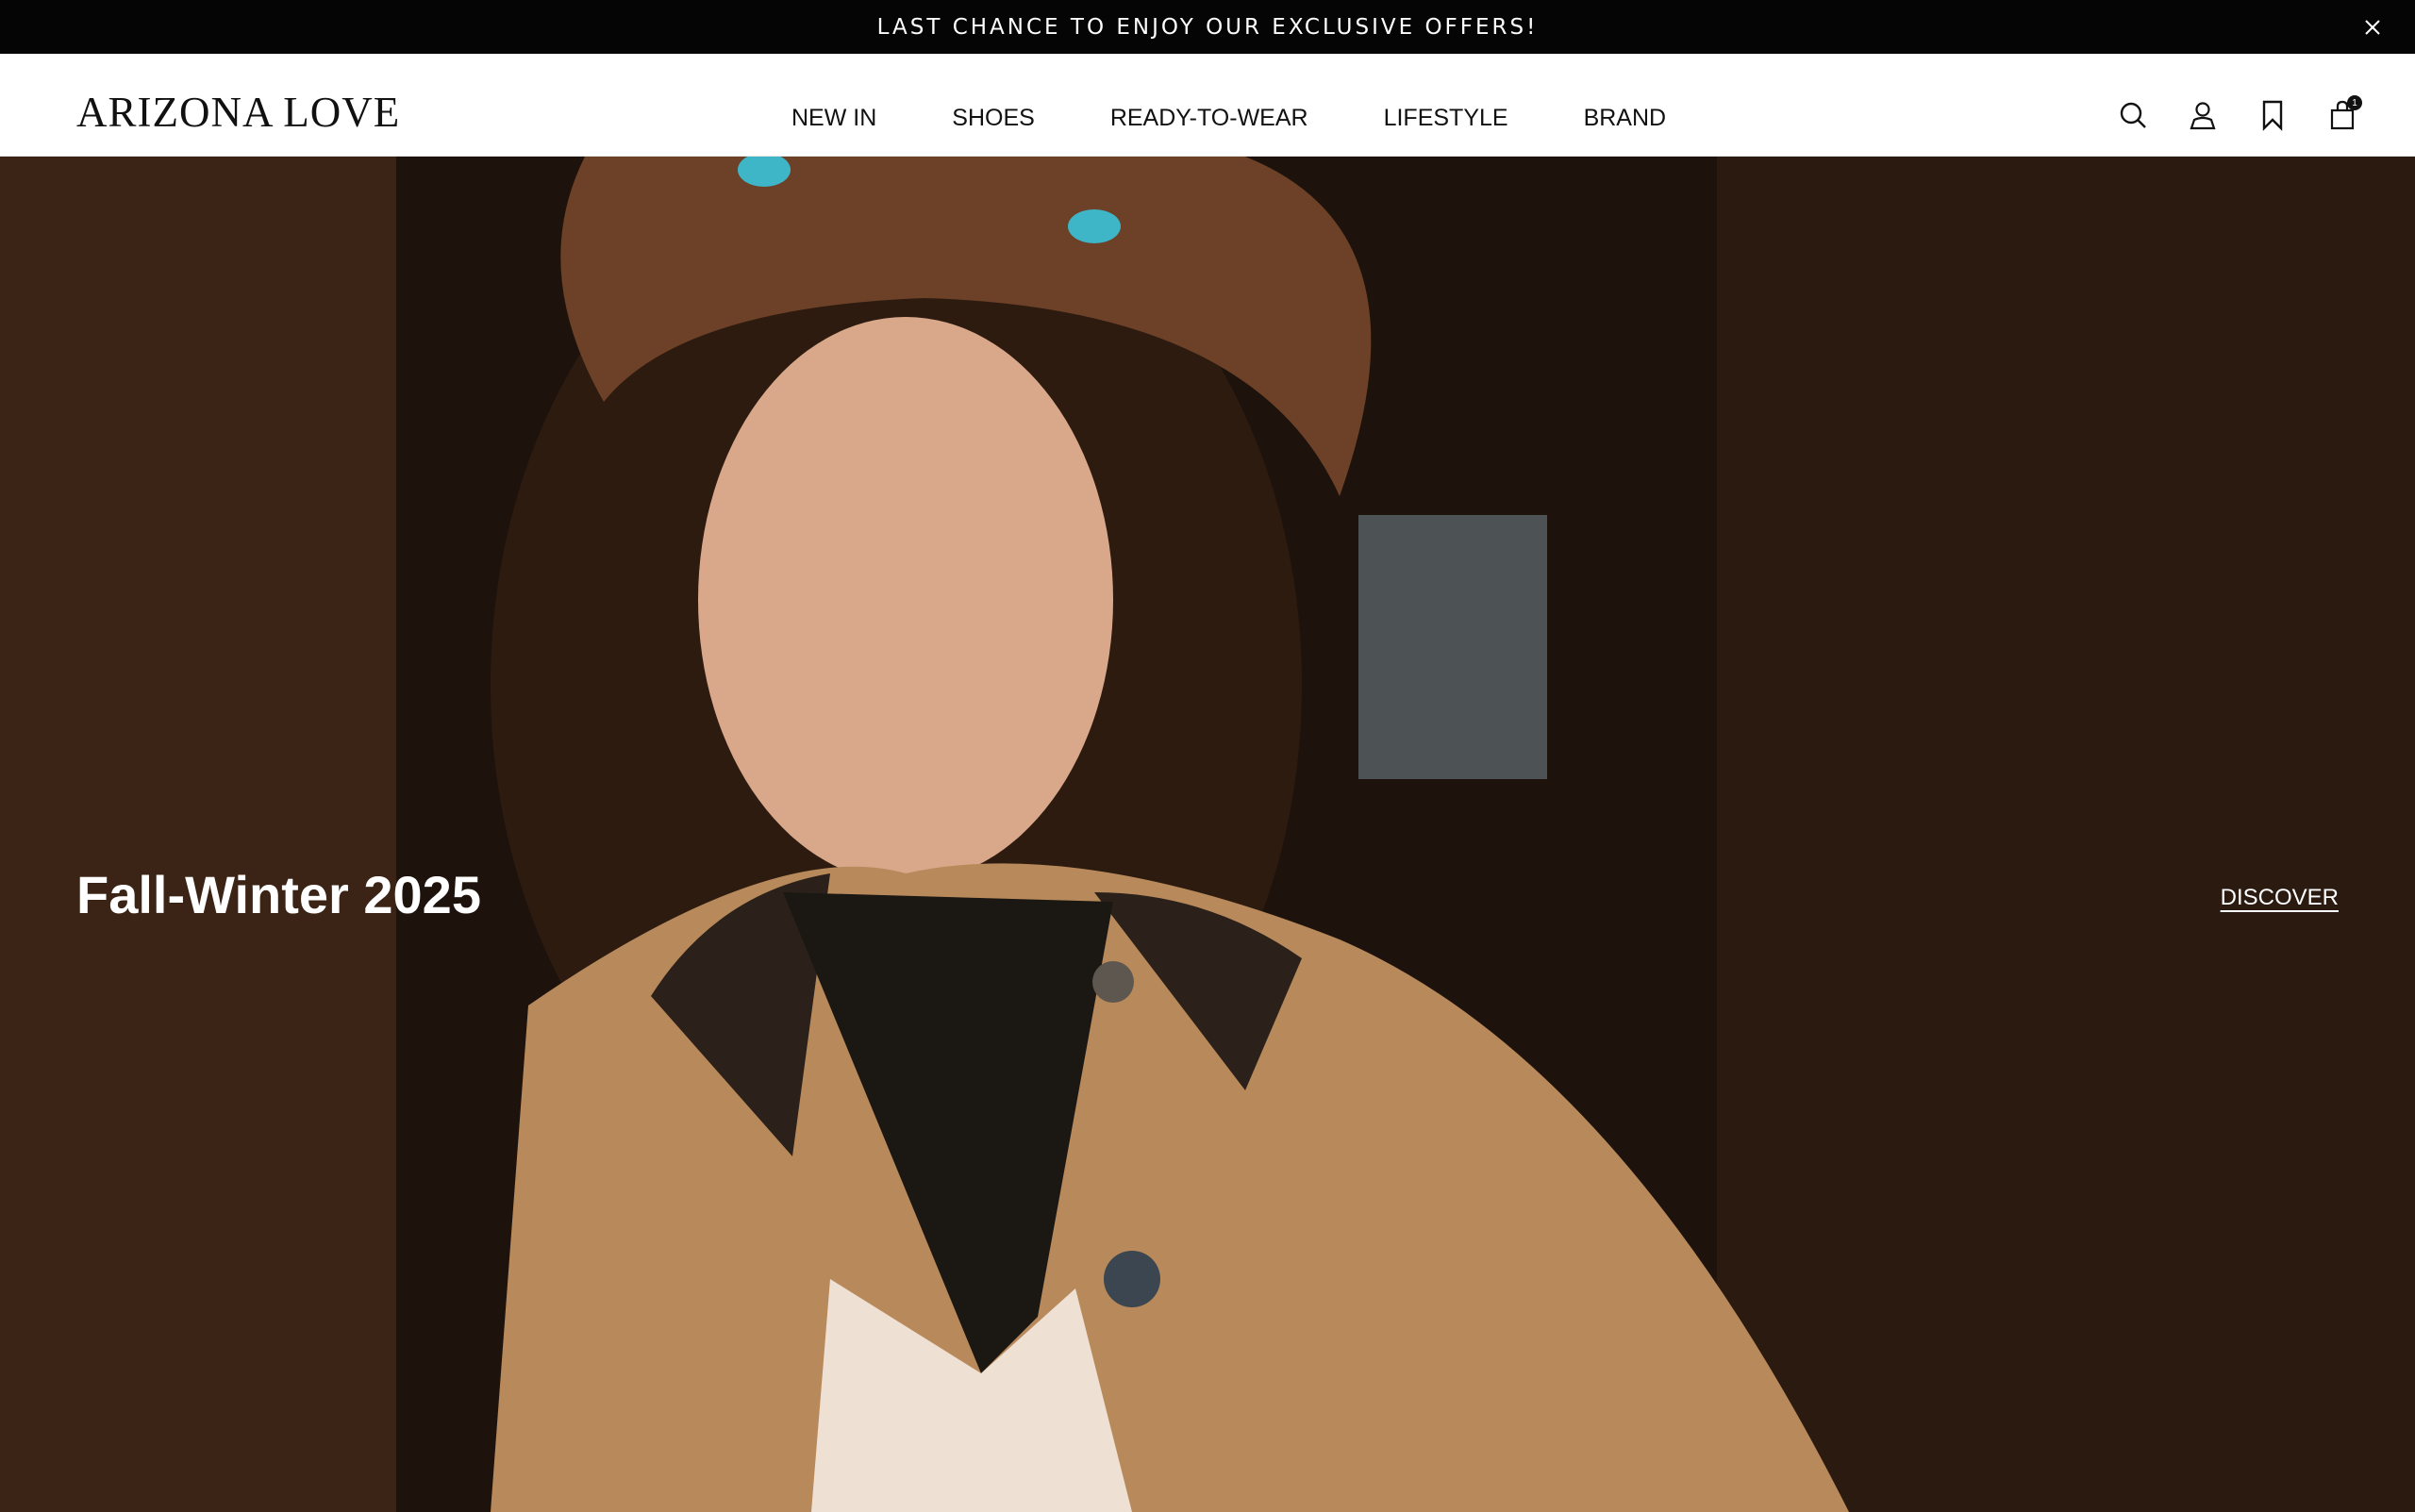 The height and width of the screenshot is (1512, 2415). I want to click on header-actions: 1, so click(2220, 113).